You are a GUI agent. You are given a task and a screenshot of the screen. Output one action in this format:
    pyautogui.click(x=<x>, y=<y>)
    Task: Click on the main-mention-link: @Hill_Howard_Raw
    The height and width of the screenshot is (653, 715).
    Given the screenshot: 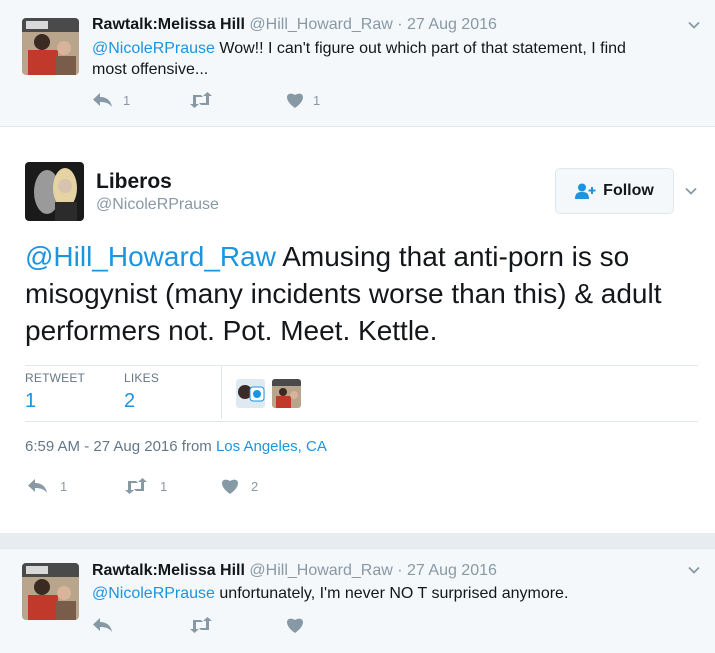 What is the action you would take?
    pyautogui.click(x=150, y=256)
    